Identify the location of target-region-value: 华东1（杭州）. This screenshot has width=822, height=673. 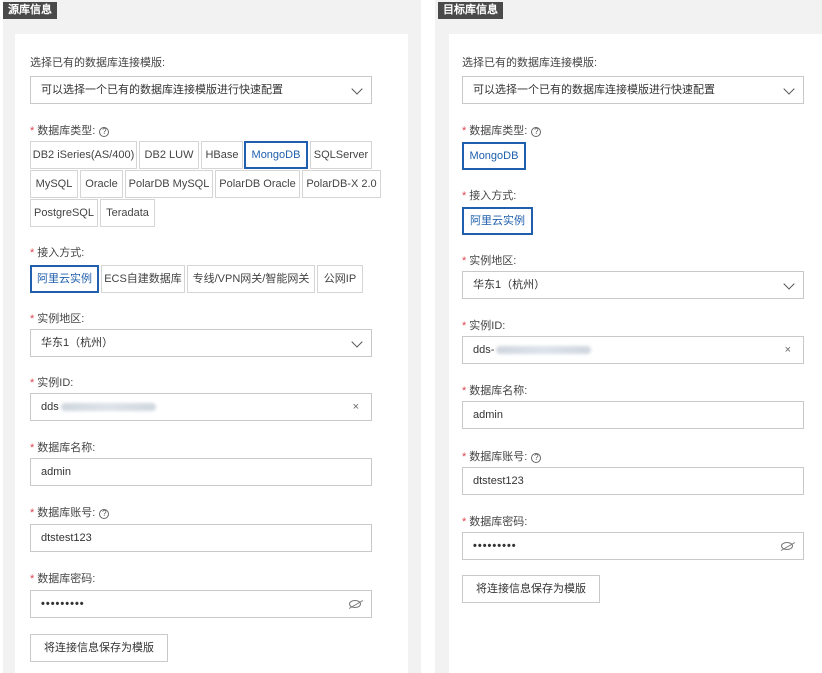
(509, 285).